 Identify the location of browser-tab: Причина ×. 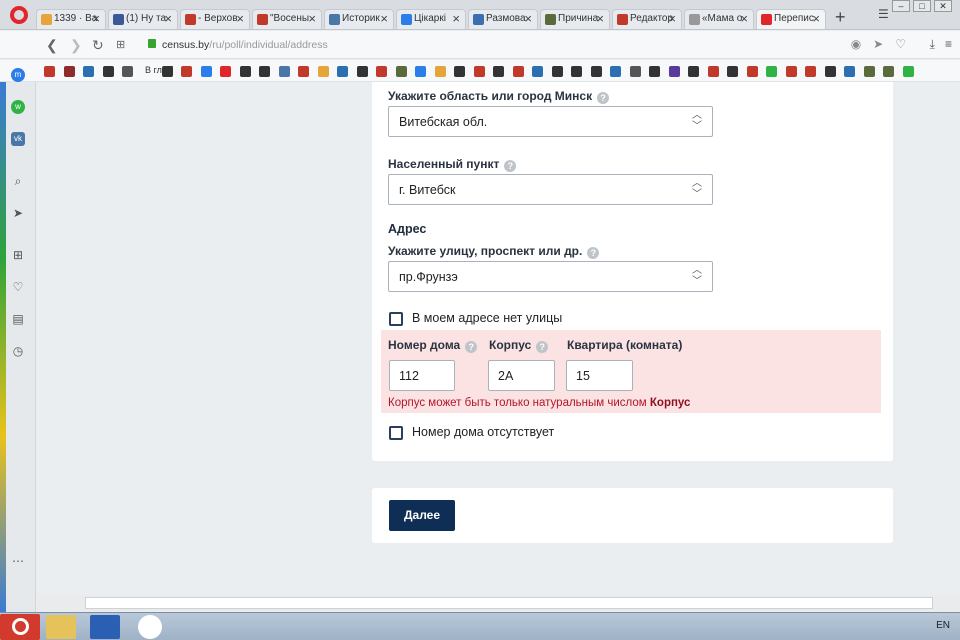
(575, 19).